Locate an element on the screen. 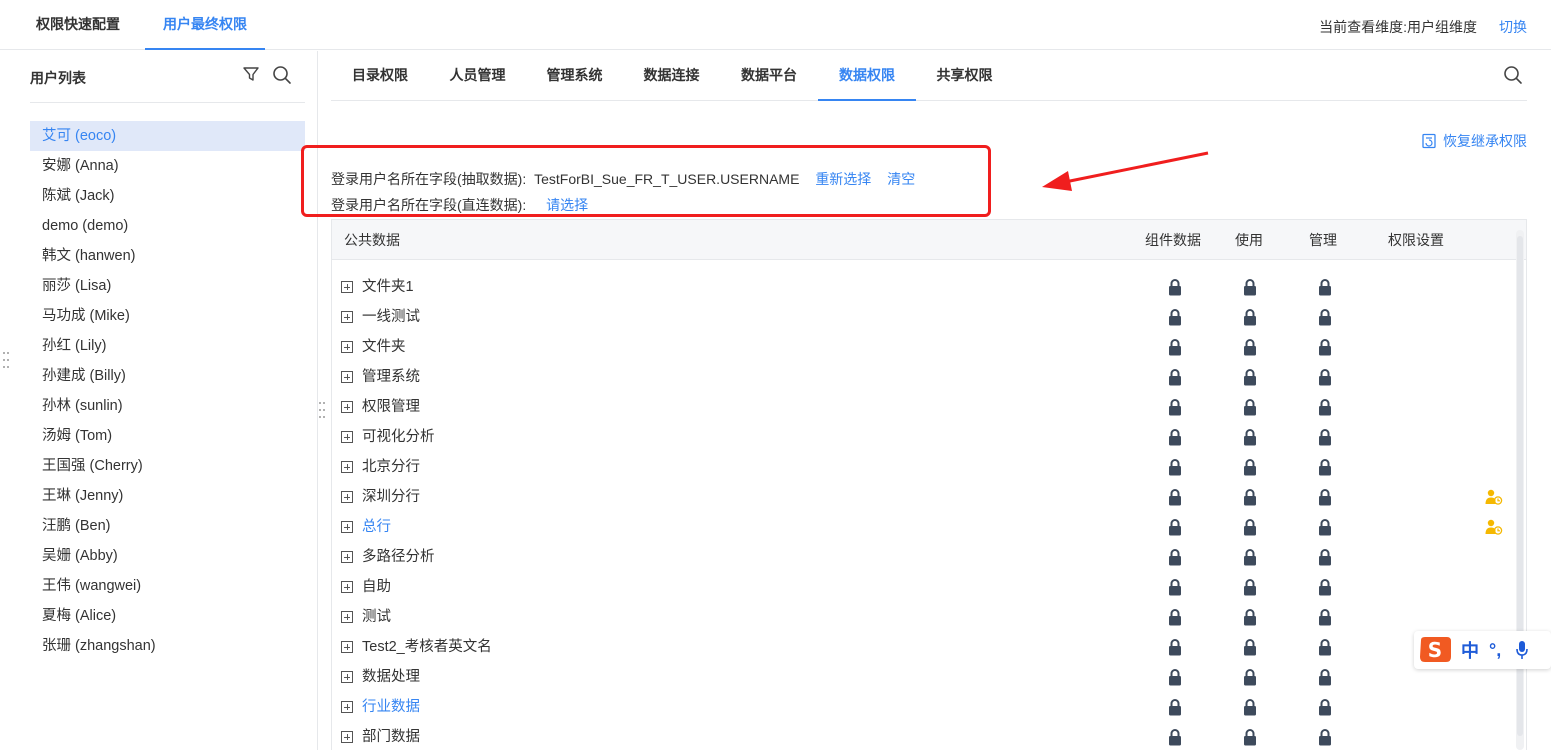 The height and width of the screenshot is (752, 1551). user-list-item: 王琳 (Jenny) is located at coordinates (167, 496).